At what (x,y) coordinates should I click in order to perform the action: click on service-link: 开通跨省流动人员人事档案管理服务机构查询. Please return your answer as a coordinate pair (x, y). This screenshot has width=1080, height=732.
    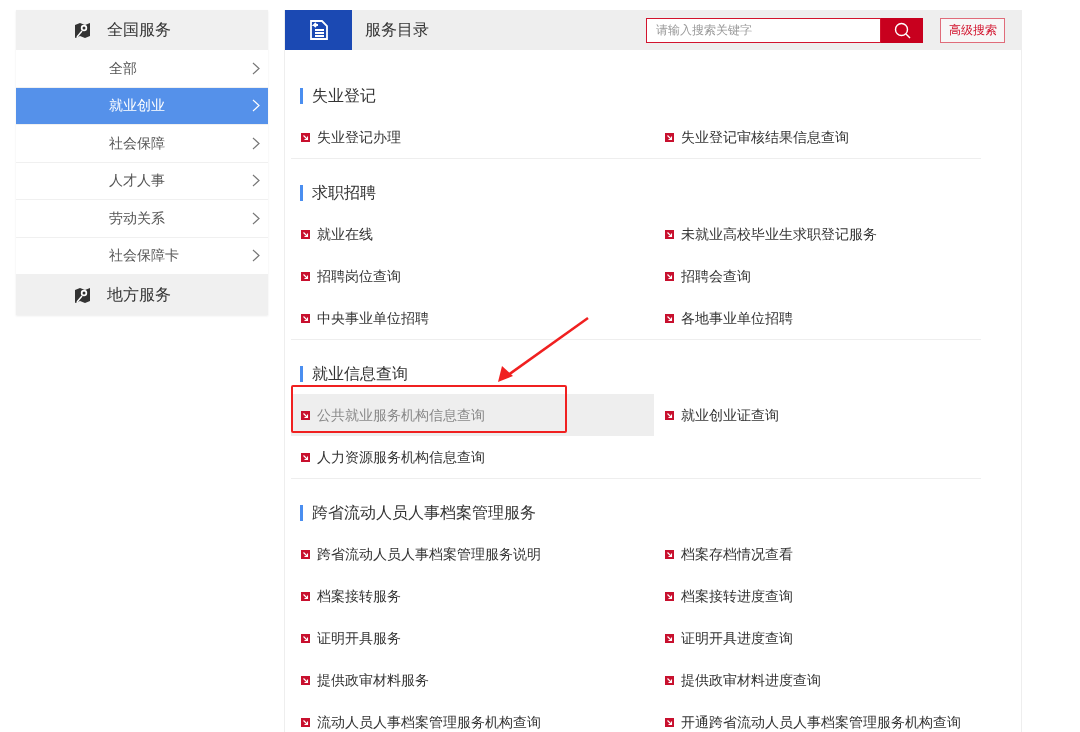
    Looking at the image, I should click on (813, 721).